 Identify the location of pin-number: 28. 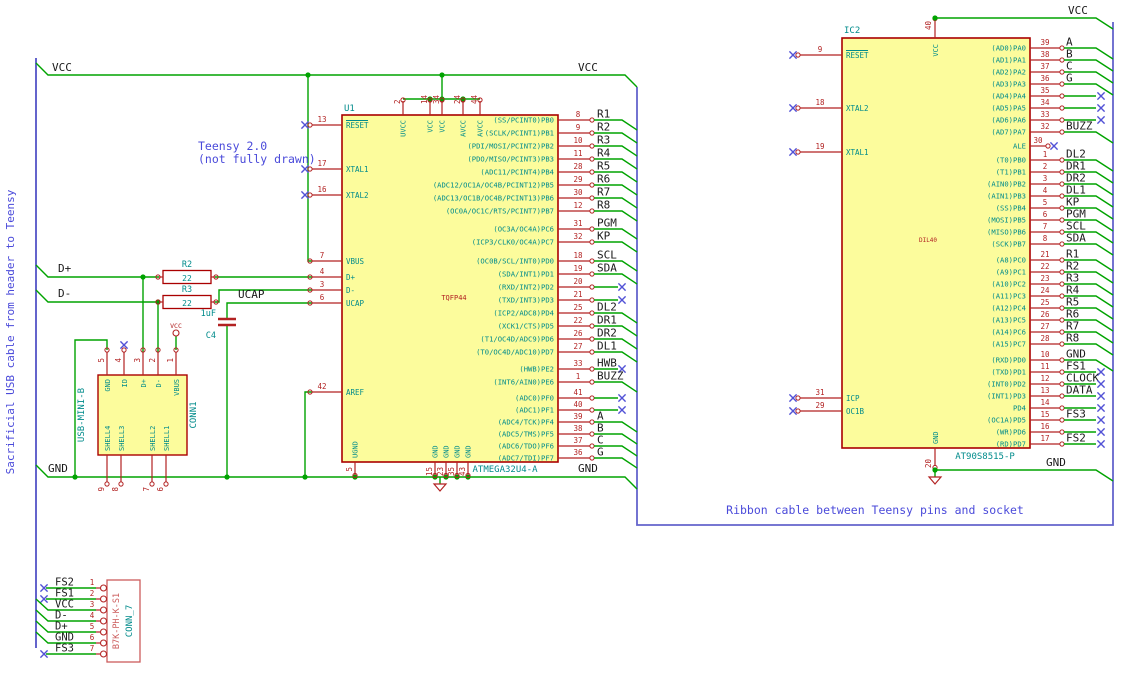
(1045, 338).